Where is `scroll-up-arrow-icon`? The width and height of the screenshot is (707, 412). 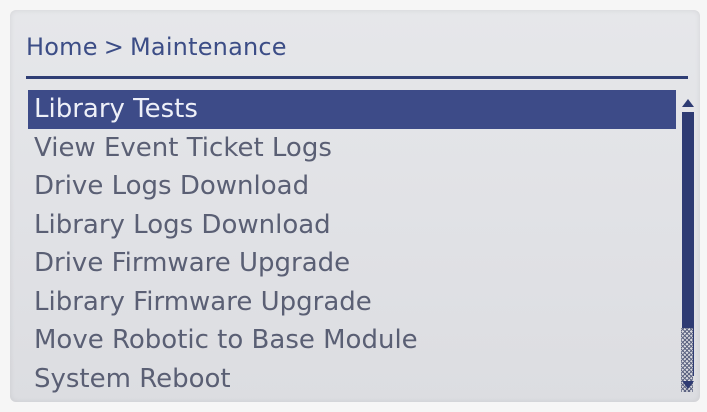 scroll-up-arrow-icon is located at coordinates (688, 103).